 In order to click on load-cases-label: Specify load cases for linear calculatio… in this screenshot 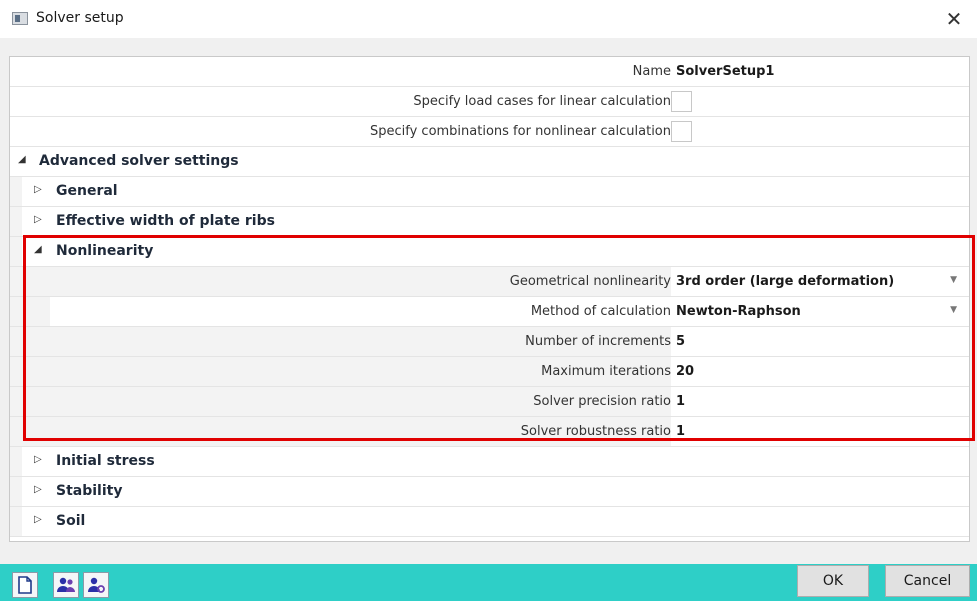, I will do `click(542, 101)`.